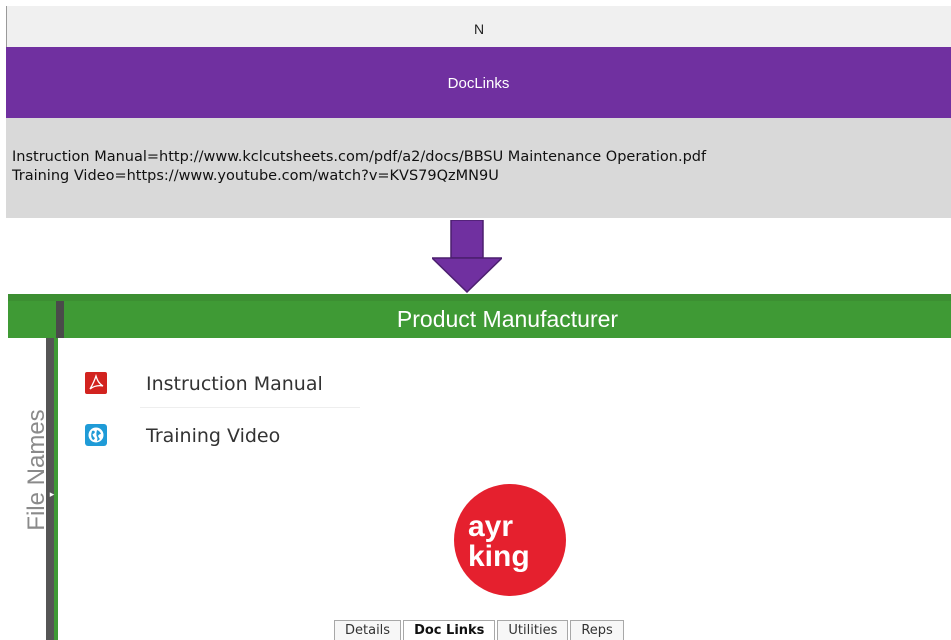 Image resolution: width=951 pixels, height=640 pixels. I want to click on column-title-cell: DocLinks, so click(478, 82).